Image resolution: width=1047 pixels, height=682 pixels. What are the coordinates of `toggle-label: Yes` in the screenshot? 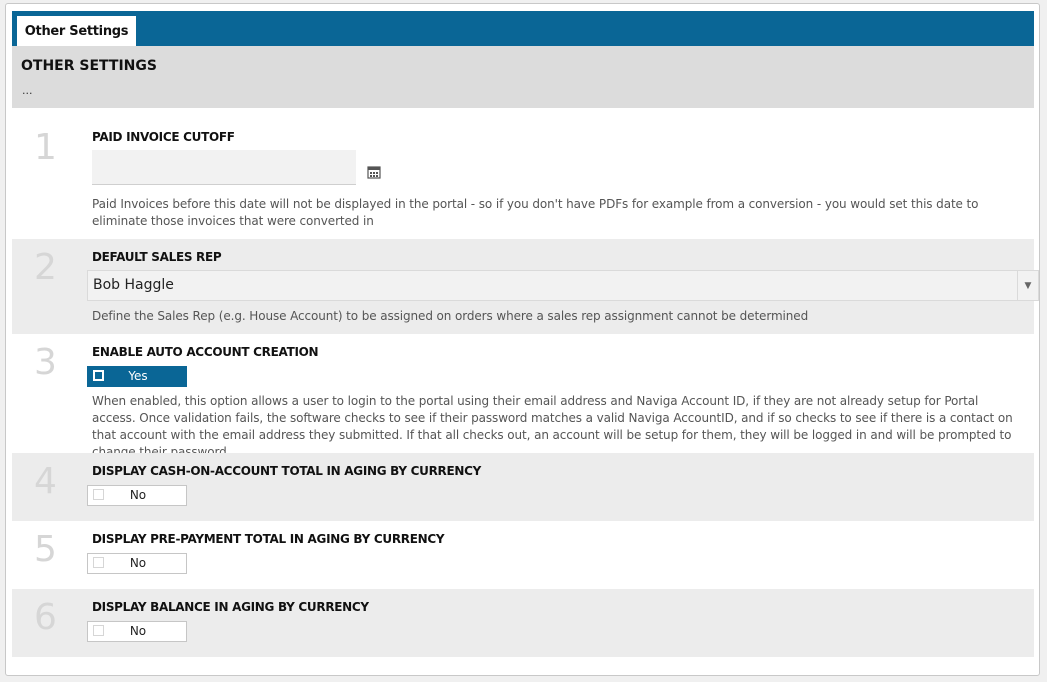 It's located at (138, 376).